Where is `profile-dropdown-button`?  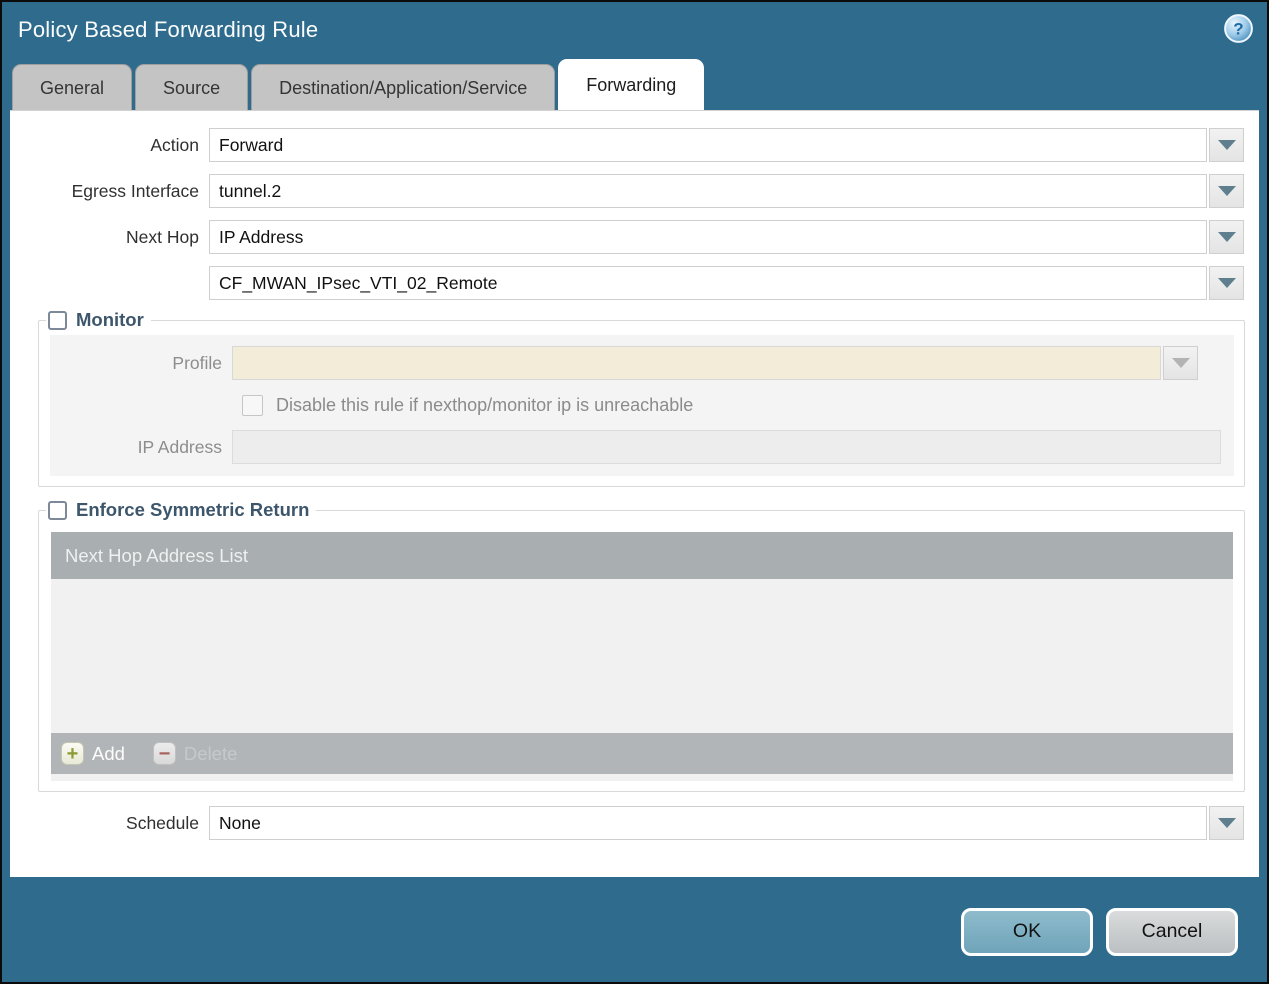
profile-dropdown-button is located at coordinates (1180, 363).